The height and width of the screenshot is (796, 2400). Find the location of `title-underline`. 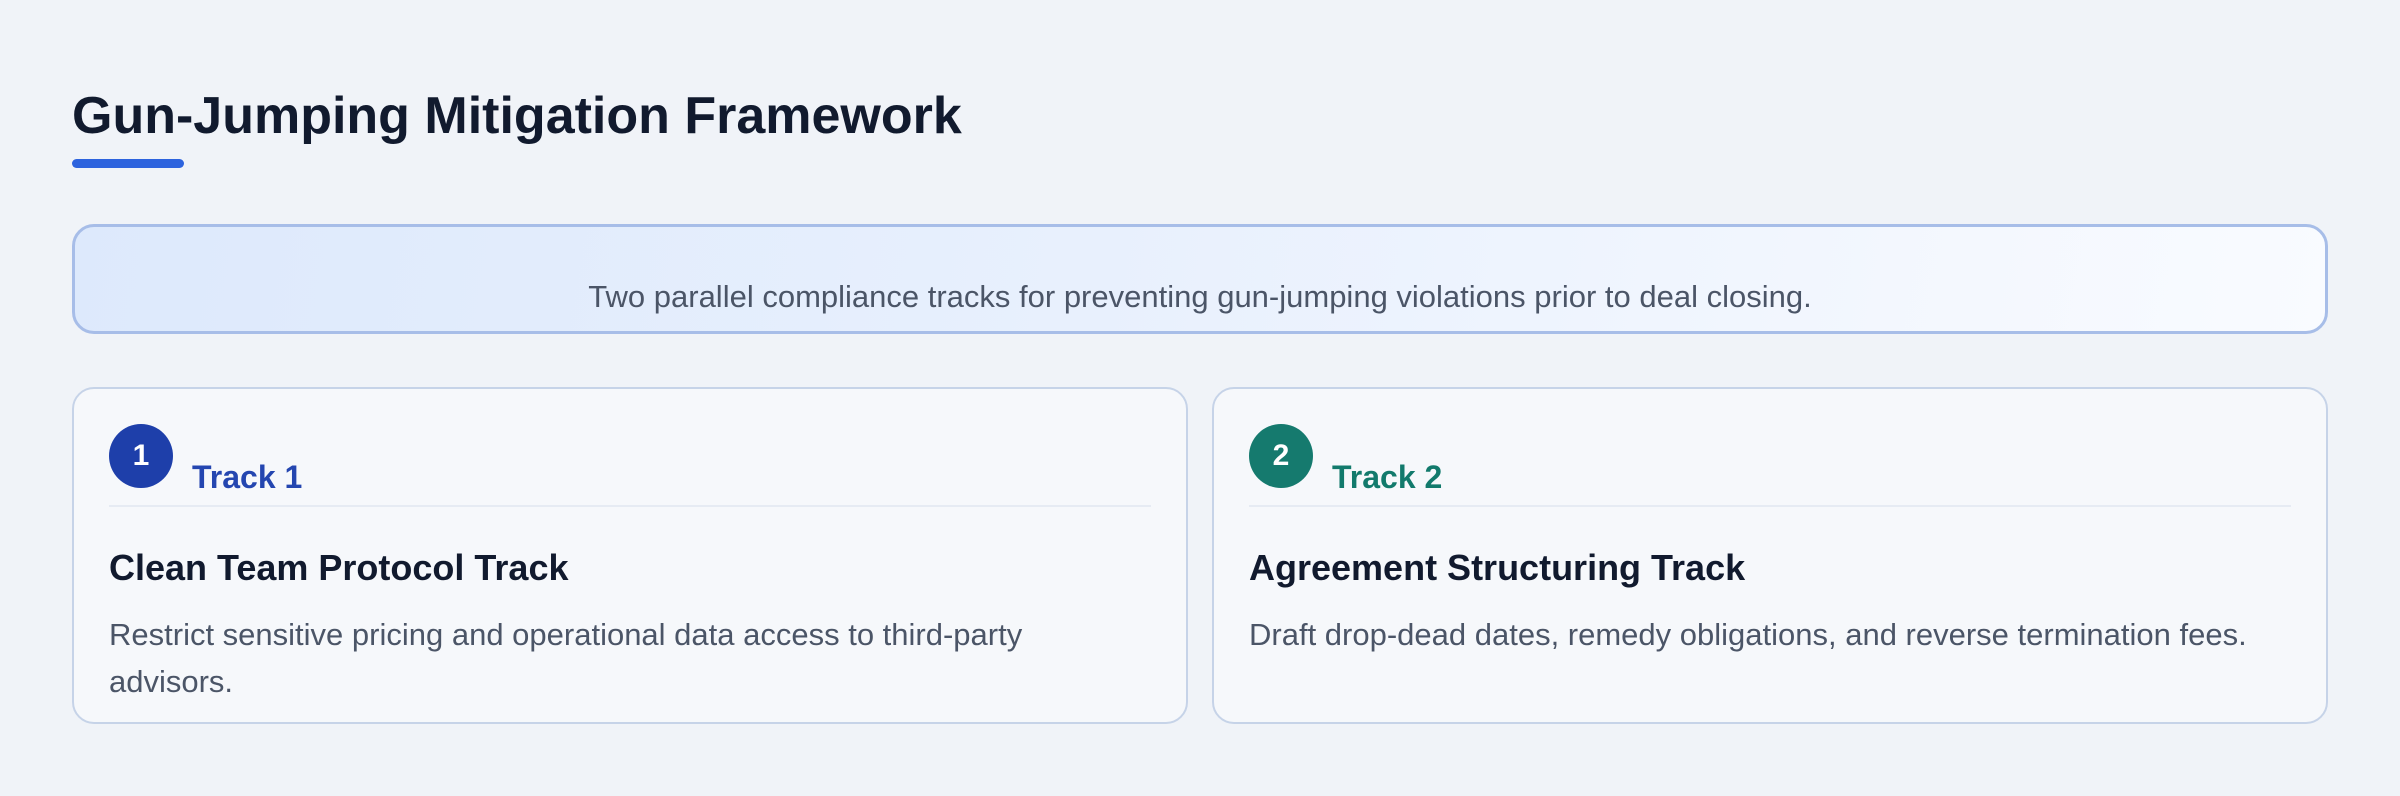

title-underline is located at coordinates (128, 163).